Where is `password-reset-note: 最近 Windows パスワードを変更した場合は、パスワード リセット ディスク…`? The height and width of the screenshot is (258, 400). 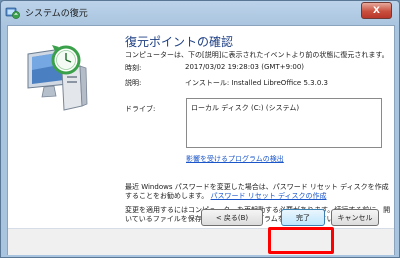 password-reset-note: 最近 Windows パスワードを変更した場合は、パスワード リセット ディスク… is located at coordinates (258, 192).